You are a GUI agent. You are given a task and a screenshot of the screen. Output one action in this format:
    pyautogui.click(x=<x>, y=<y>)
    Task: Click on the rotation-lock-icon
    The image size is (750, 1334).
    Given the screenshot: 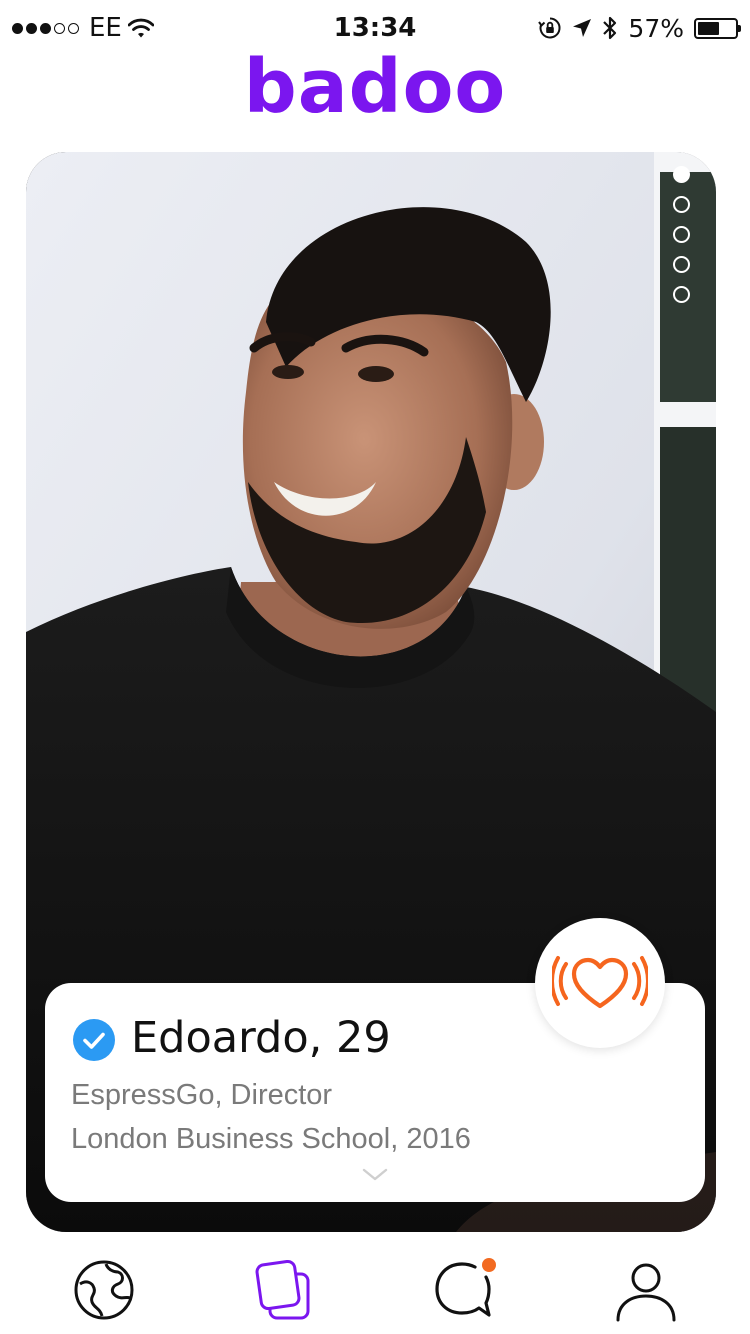 What is the action you would take?
    pyautogui.click(x=549, y=28)
    